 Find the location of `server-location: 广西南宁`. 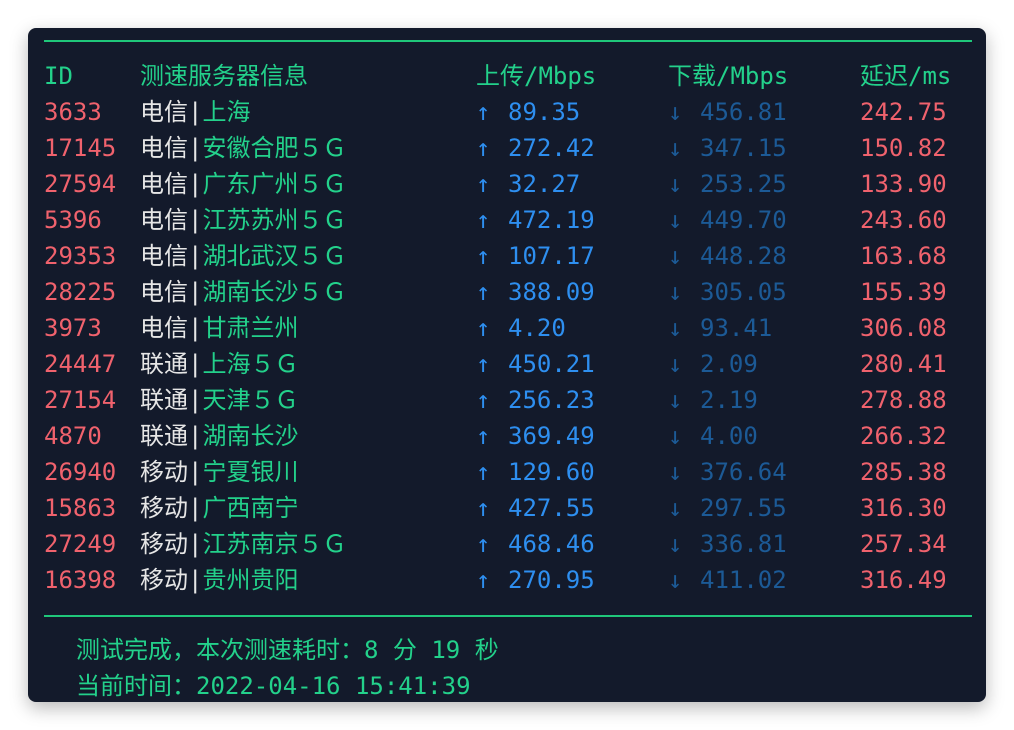

server-location: 广西南宁 is located at coordinates (250, 508).